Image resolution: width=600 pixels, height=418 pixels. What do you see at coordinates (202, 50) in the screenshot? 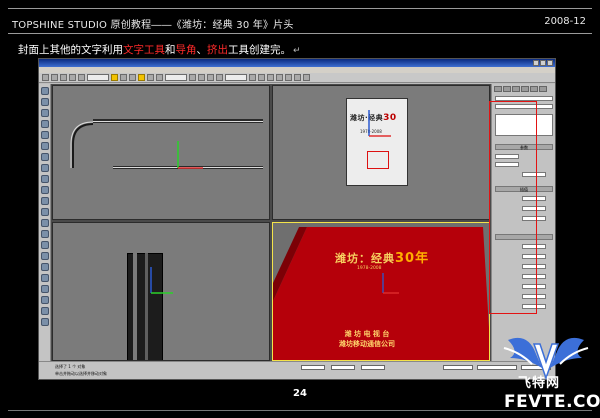
I see `caption-text: 、` at bounding box center [202, 50].